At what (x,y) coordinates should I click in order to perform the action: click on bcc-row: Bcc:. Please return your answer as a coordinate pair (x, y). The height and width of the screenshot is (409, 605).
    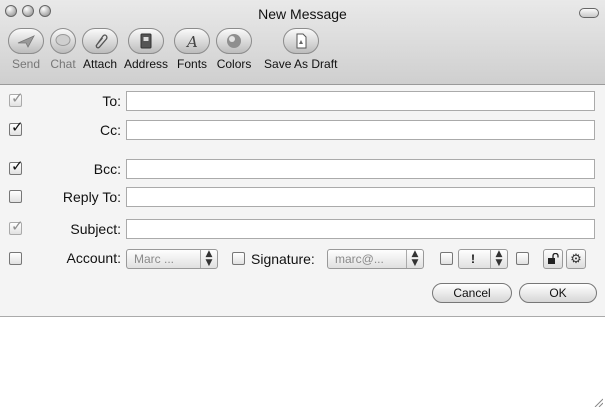
    Looking at the image, I should click on (302, 169).